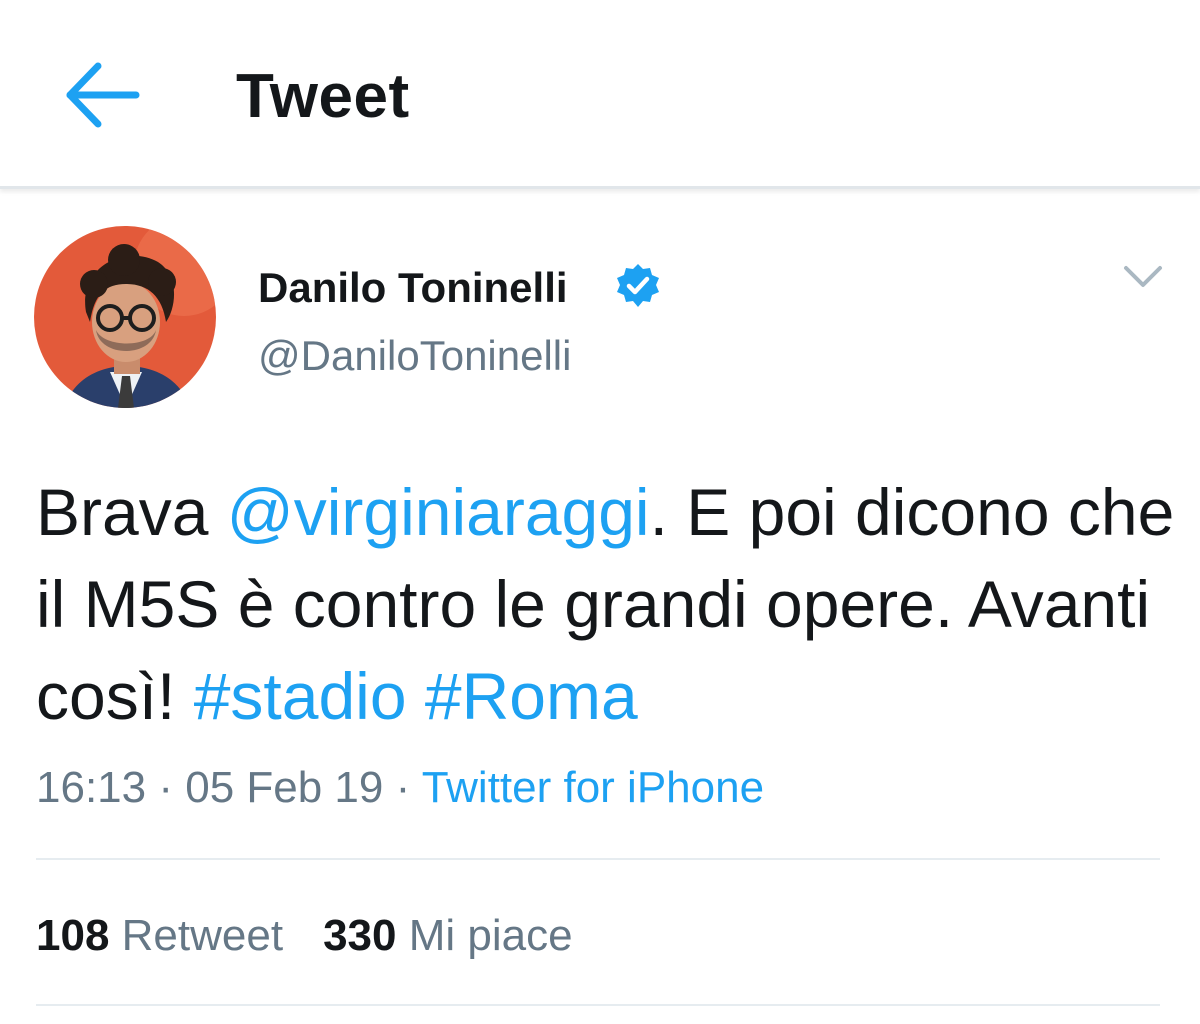 This screenshot has width=1200, height=1024. Describe the element at coordinates (638, 286) in the screenshot. I see `verified-badge-icon` at that location.